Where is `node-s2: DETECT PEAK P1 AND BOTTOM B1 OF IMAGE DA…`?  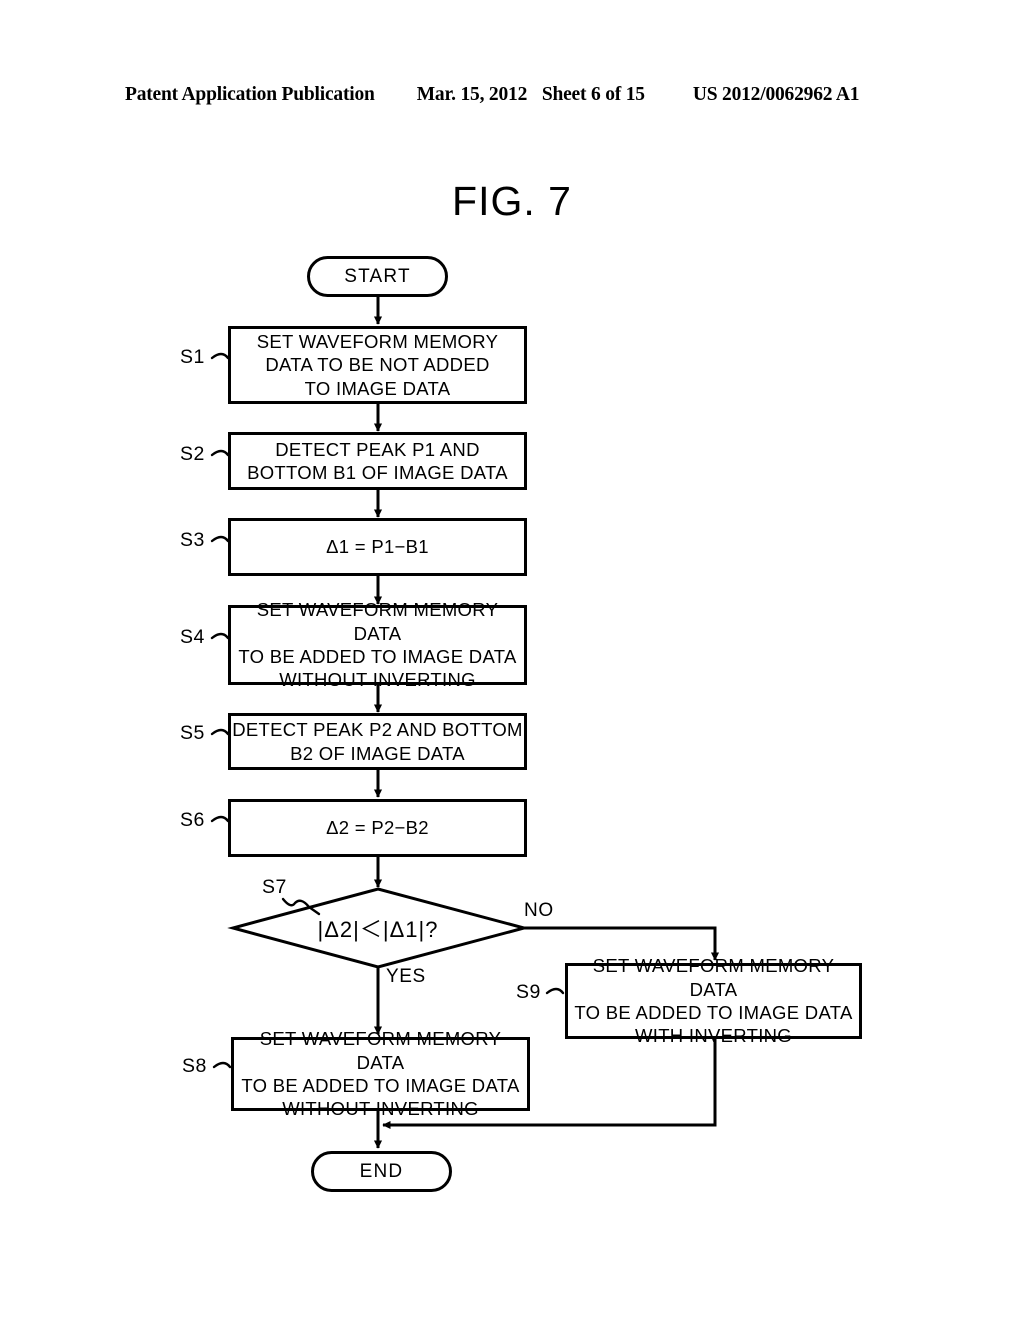 node-s2: DETECT PEAK P1 AND BOTTOM B1 OF IMAGE DA… is located at coordinates (377, 461).